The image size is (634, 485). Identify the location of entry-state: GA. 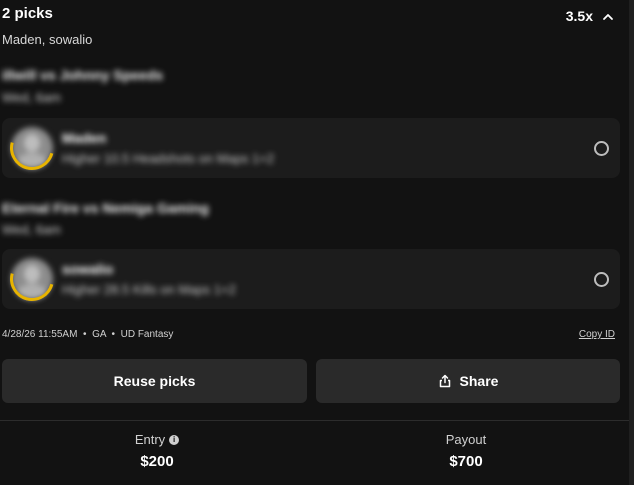
(99, 334).